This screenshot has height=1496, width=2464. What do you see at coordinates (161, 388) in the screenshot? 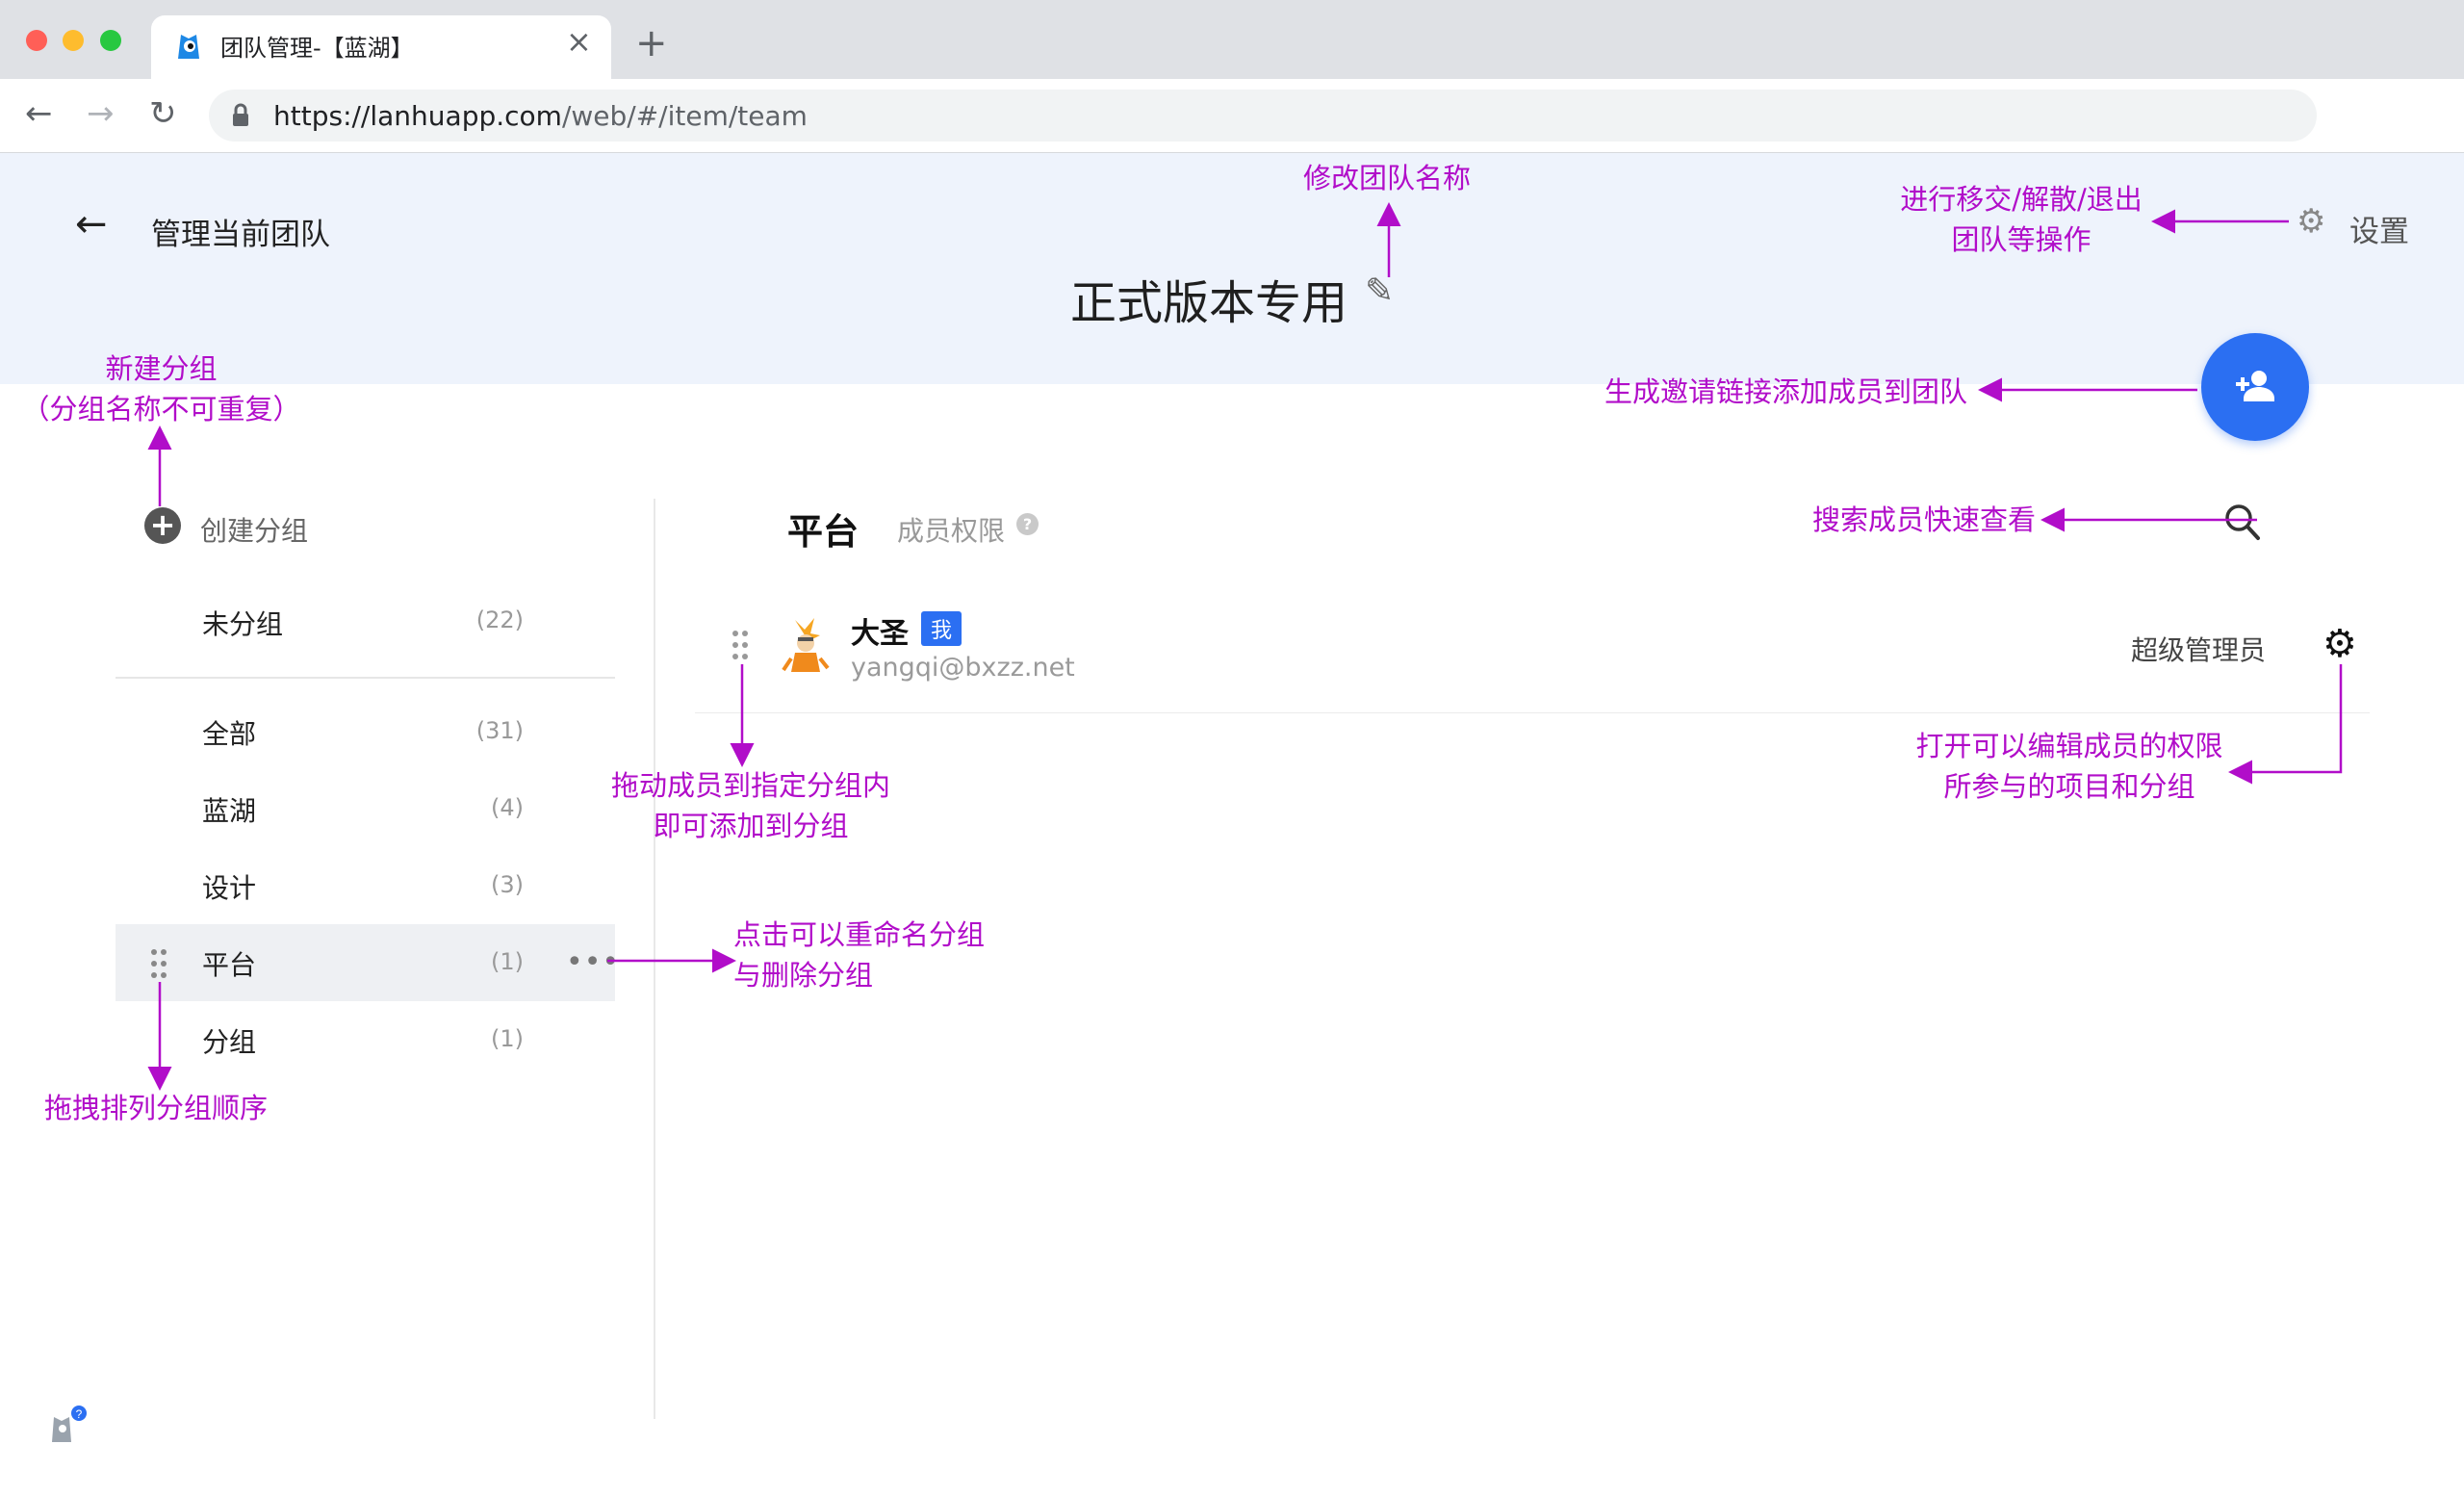
I see `annotation-new-group: 新建分组 （分组名称不可重复）` at bounding box center [161, 388].